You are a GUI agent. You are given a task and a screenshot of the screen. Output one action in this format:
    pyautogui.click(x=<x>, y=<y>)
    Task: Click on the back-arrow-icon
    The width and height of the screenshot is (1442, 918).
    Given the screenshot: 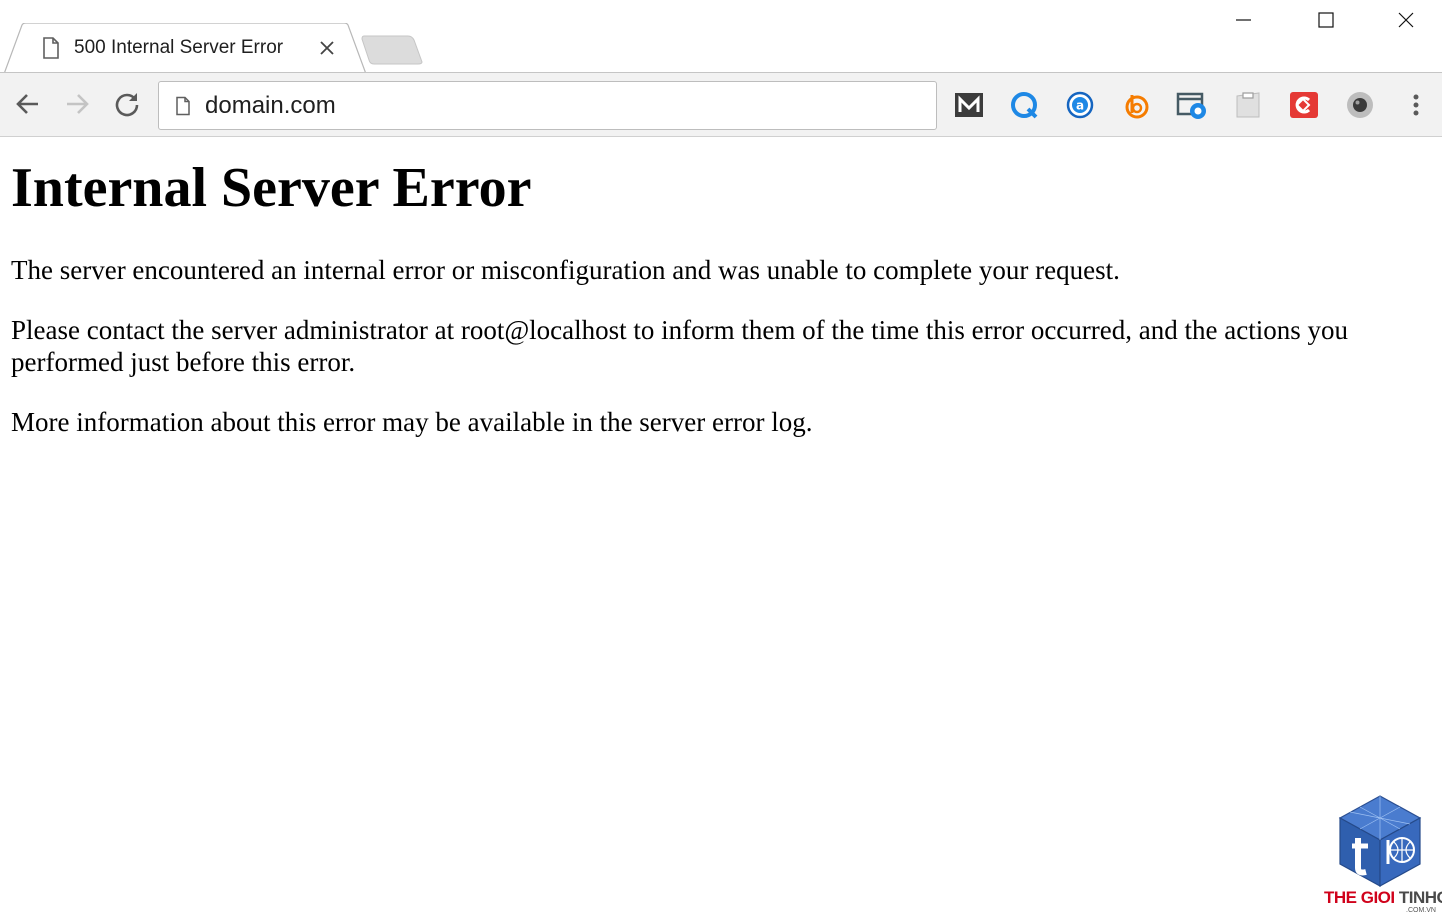 What is the action you would take?
    pyautogui.click(x=27, y=104)
    